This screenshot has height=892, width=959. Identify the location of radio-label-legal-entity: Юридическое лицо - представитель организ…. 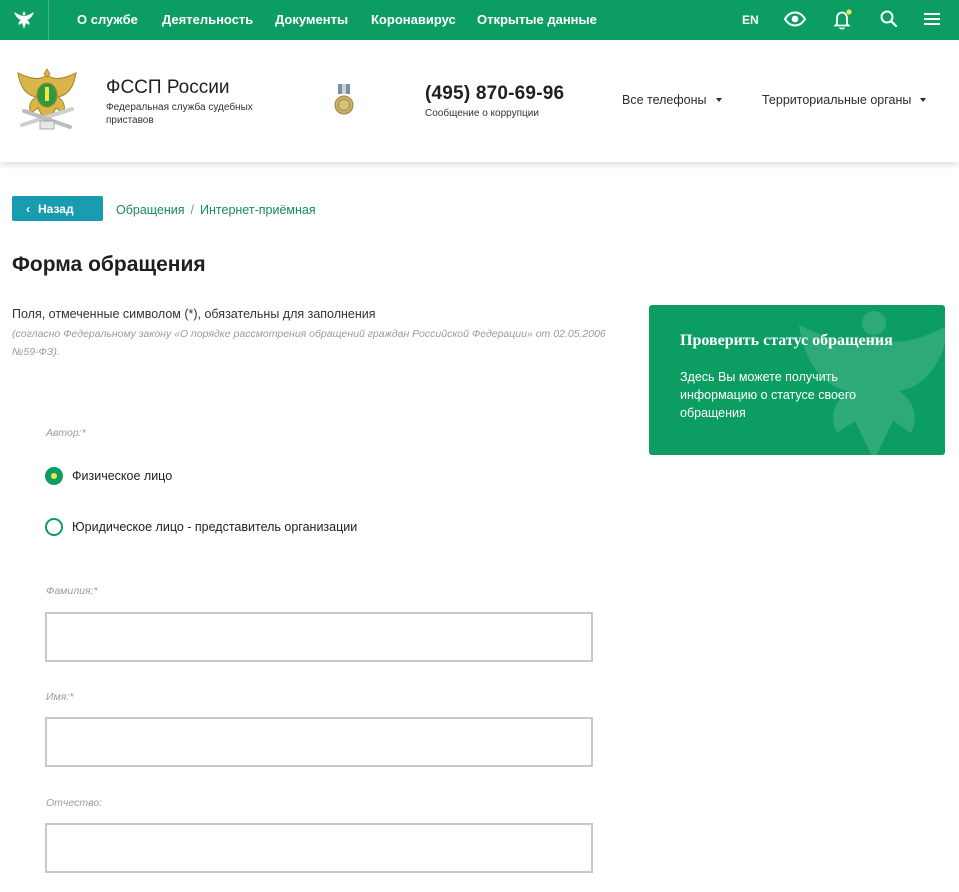
(214, 527).